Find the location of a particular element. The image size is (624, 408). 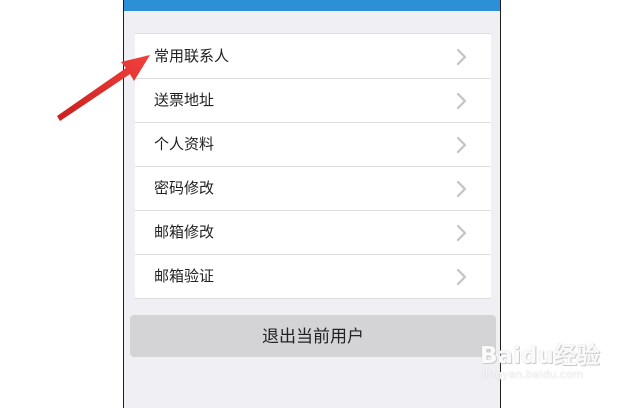

menu-item-verify-email: 邮箱验证 is located at coordinates (313, 276).